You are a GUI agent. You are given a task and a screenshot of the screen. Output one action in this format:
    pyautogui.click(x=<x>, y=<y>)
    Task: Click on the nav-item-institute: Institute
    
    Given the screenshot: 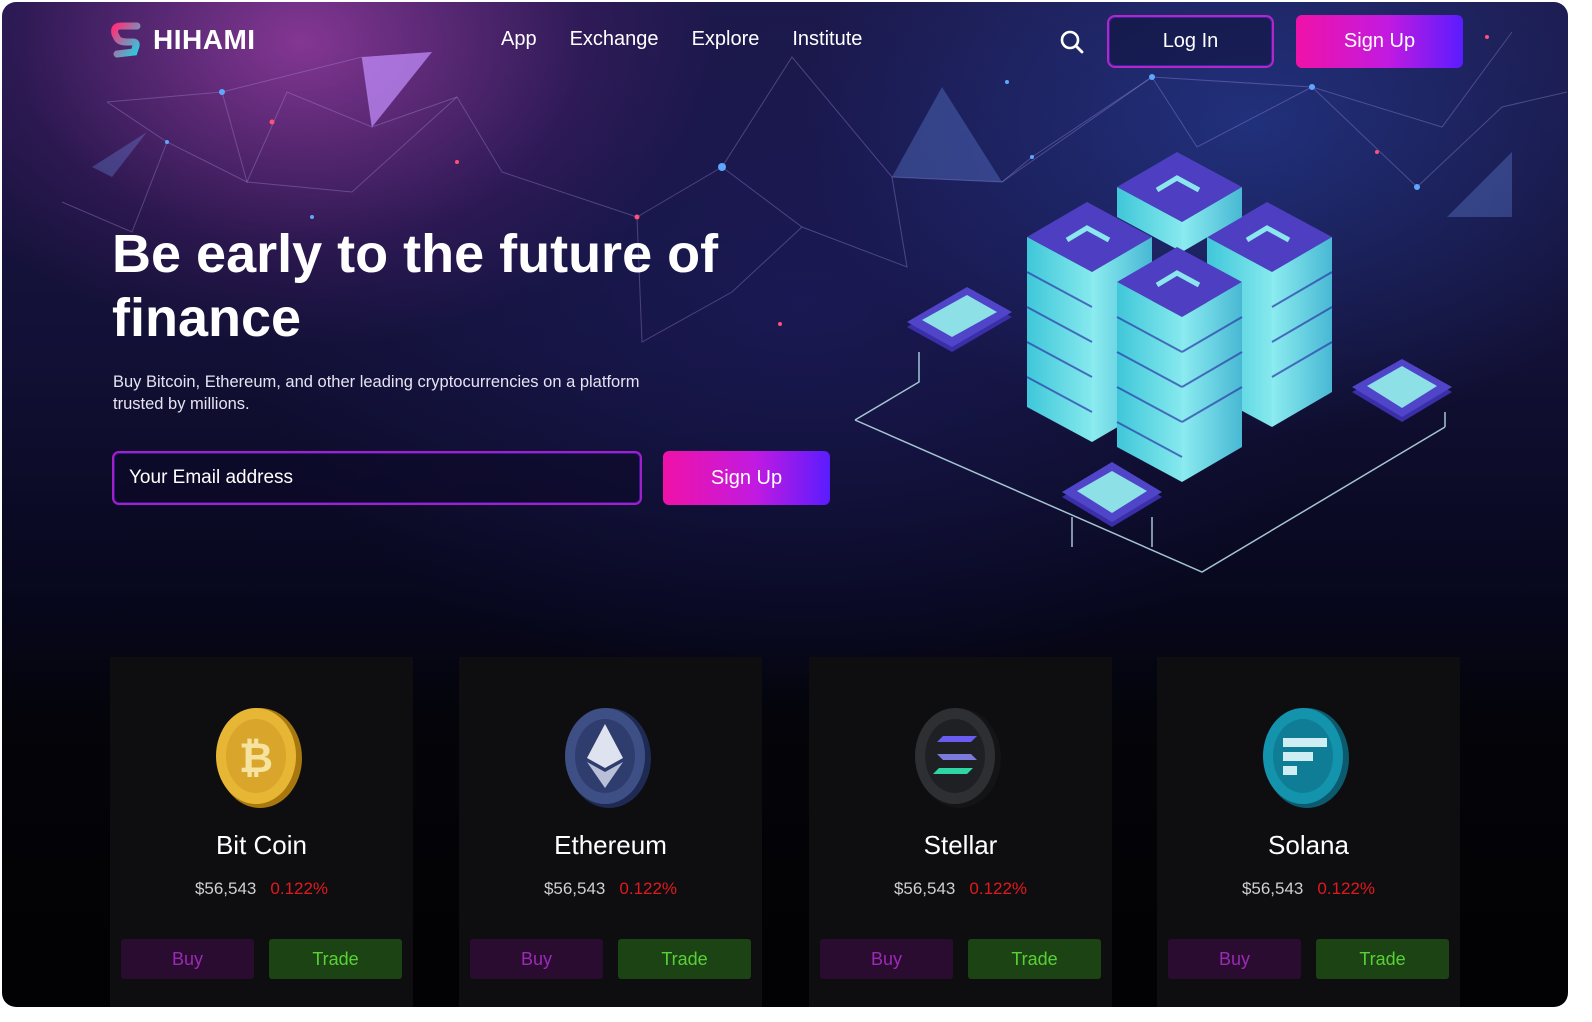 What is the action you would take?
    pyautogui.click(x=827, y=39)
    